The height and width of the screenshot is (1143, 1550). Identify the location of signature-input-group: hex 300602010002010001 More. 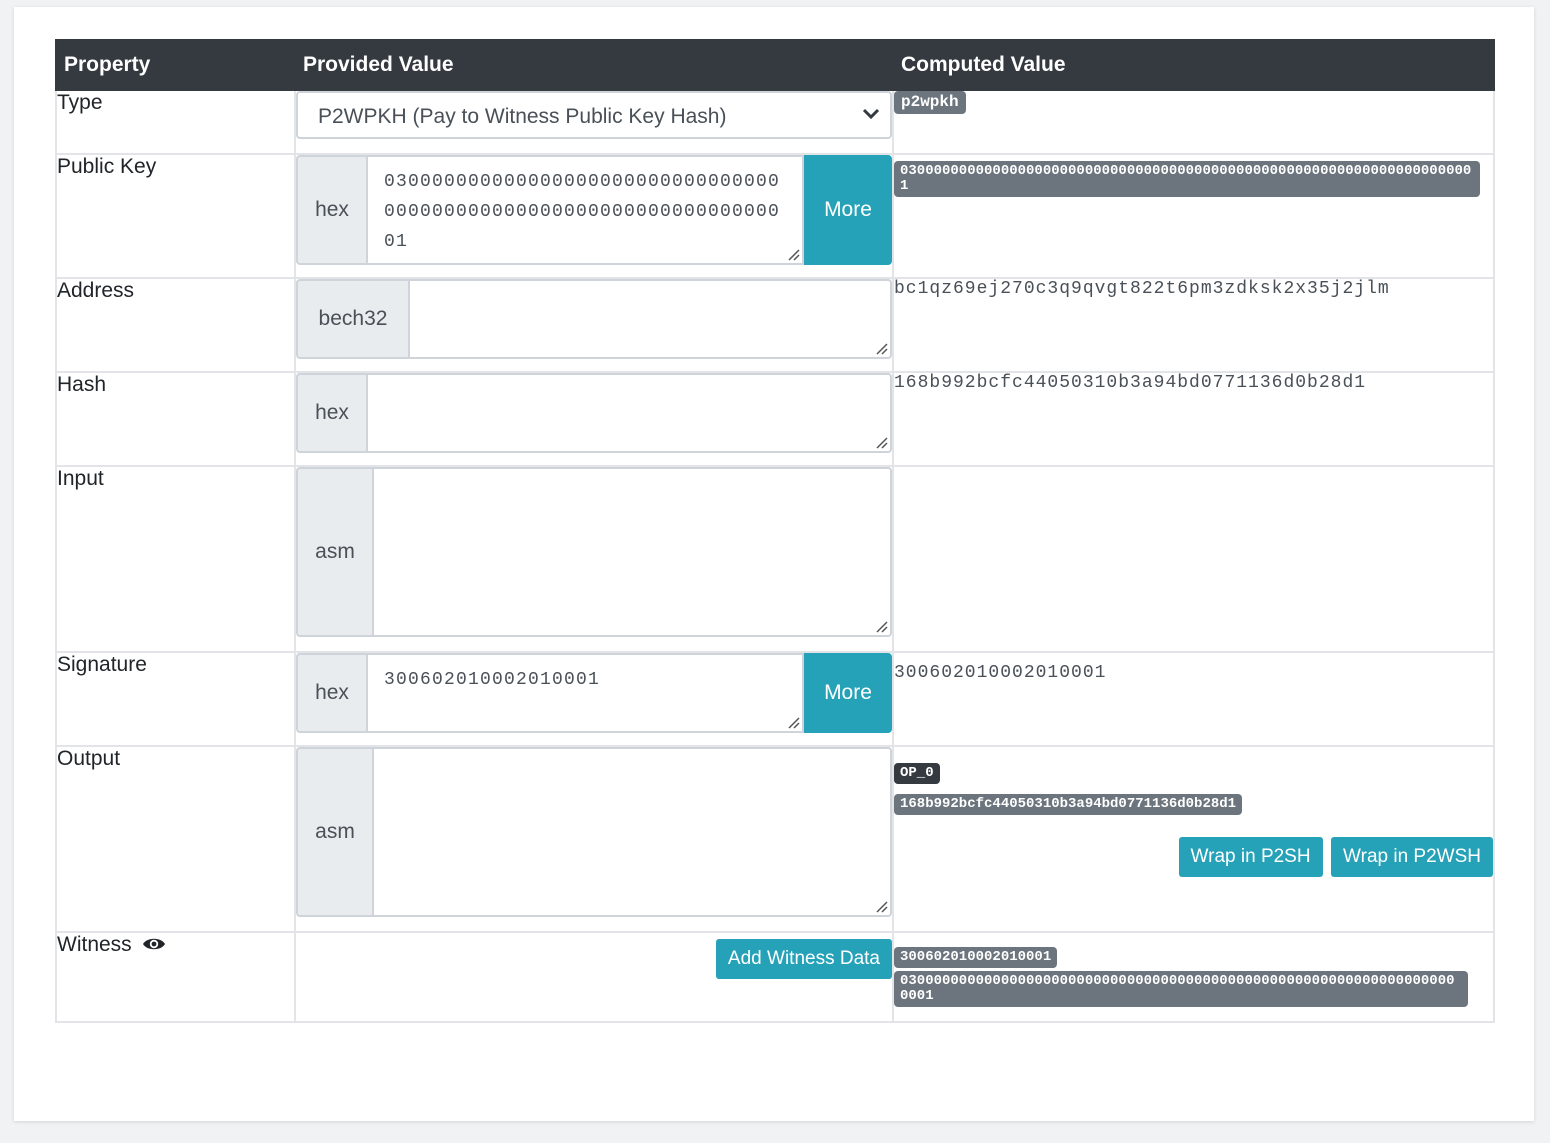
(594, 693).